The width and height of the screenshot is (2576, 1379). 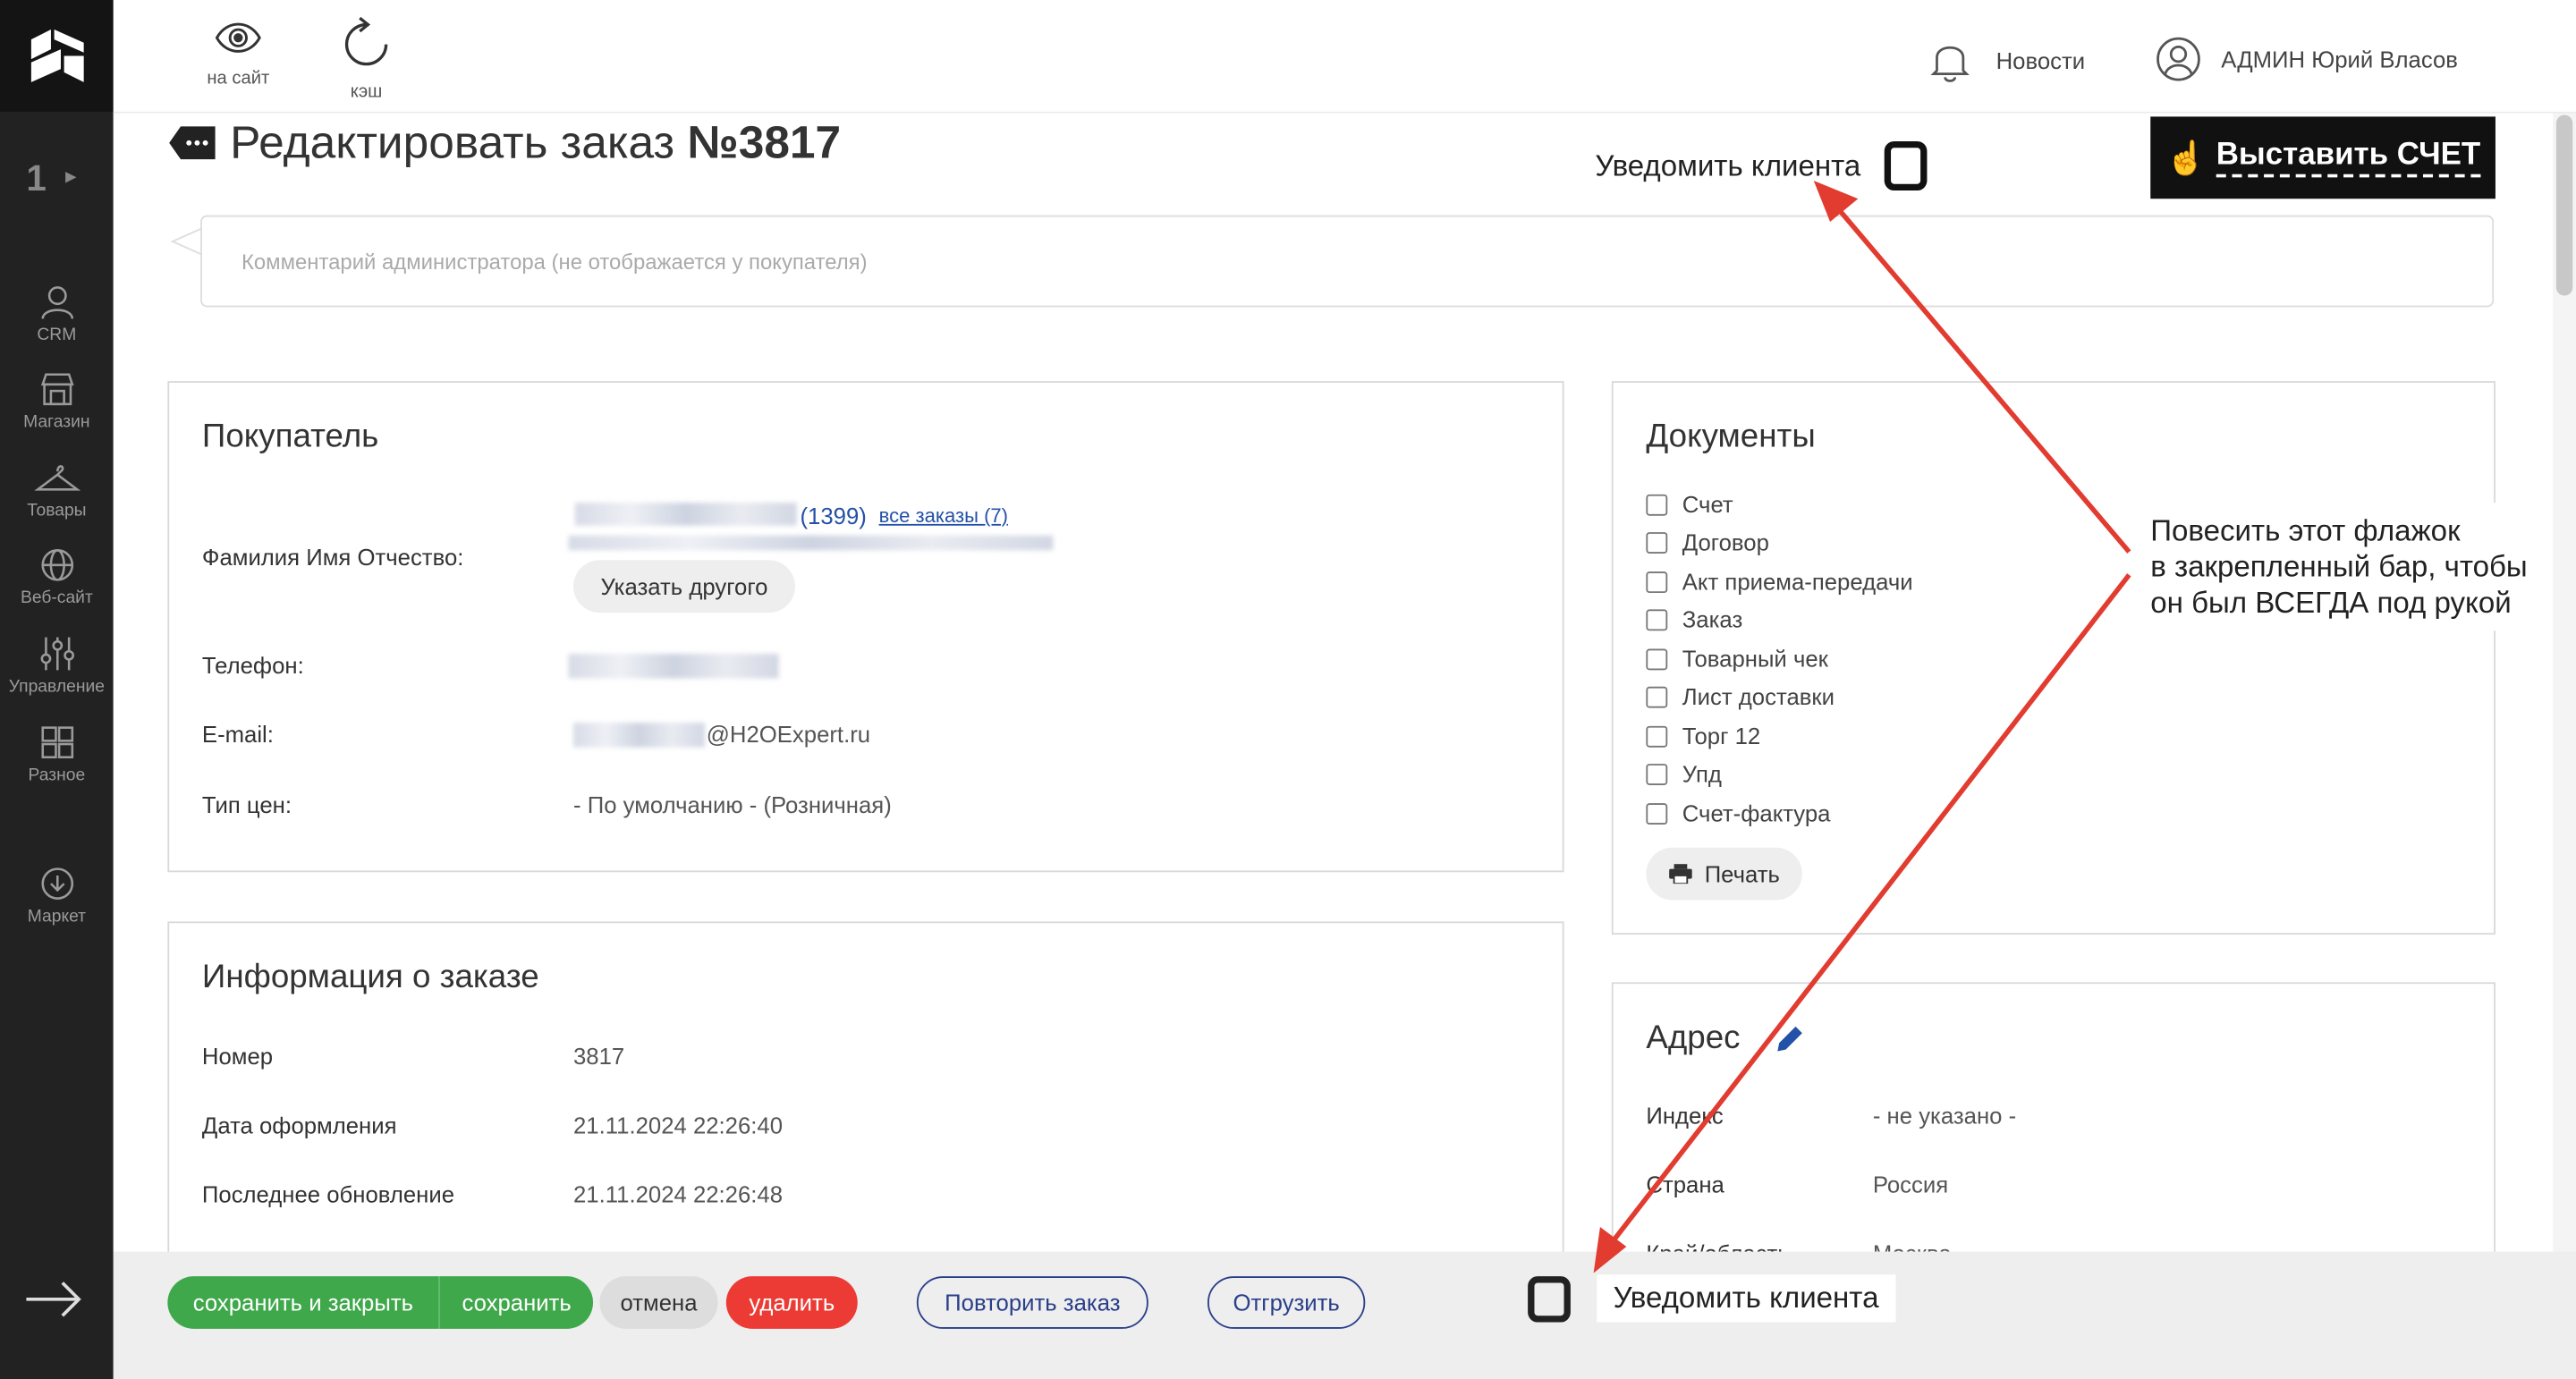 I want to click on sidebar-item-label: Управление, so click(x=56, y=686).